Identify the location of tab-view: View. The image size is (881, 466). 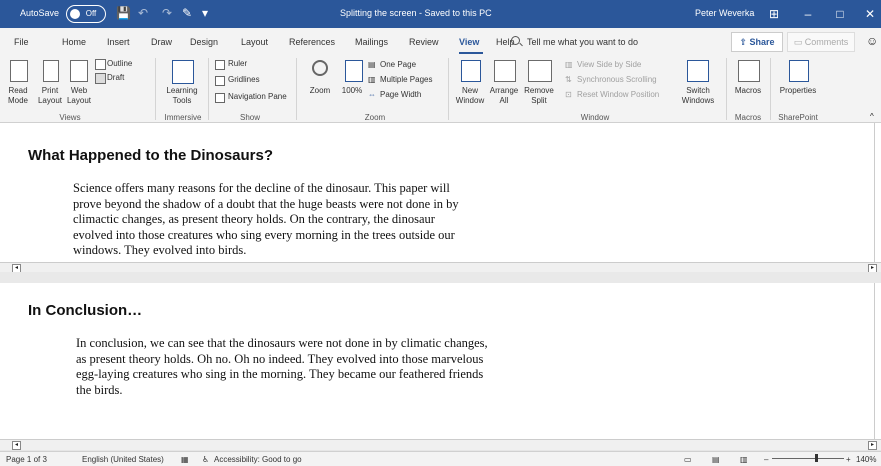
(469, 42).